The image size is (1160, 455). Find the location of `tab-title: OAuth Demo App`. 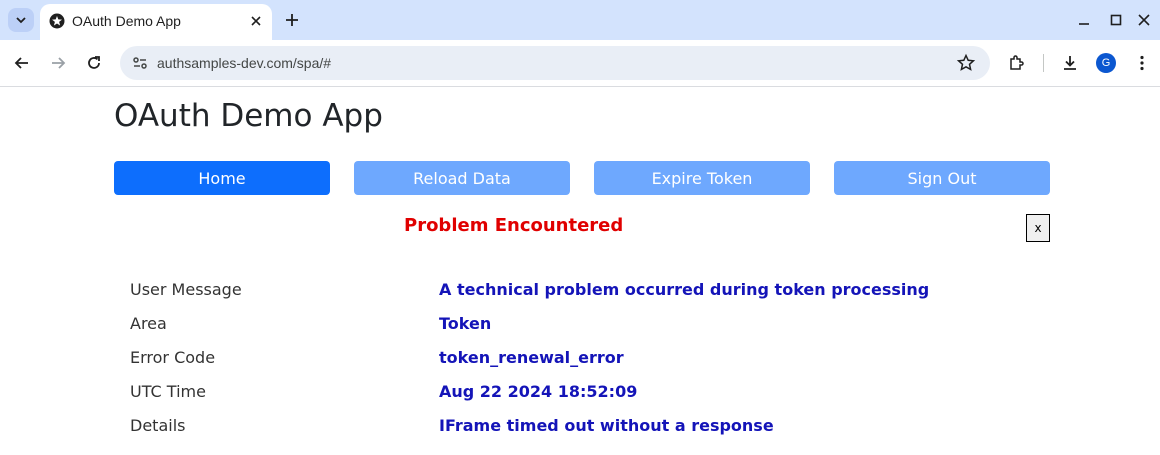

tab-title: OAuth Demo App is located at coordinates (126, 21).